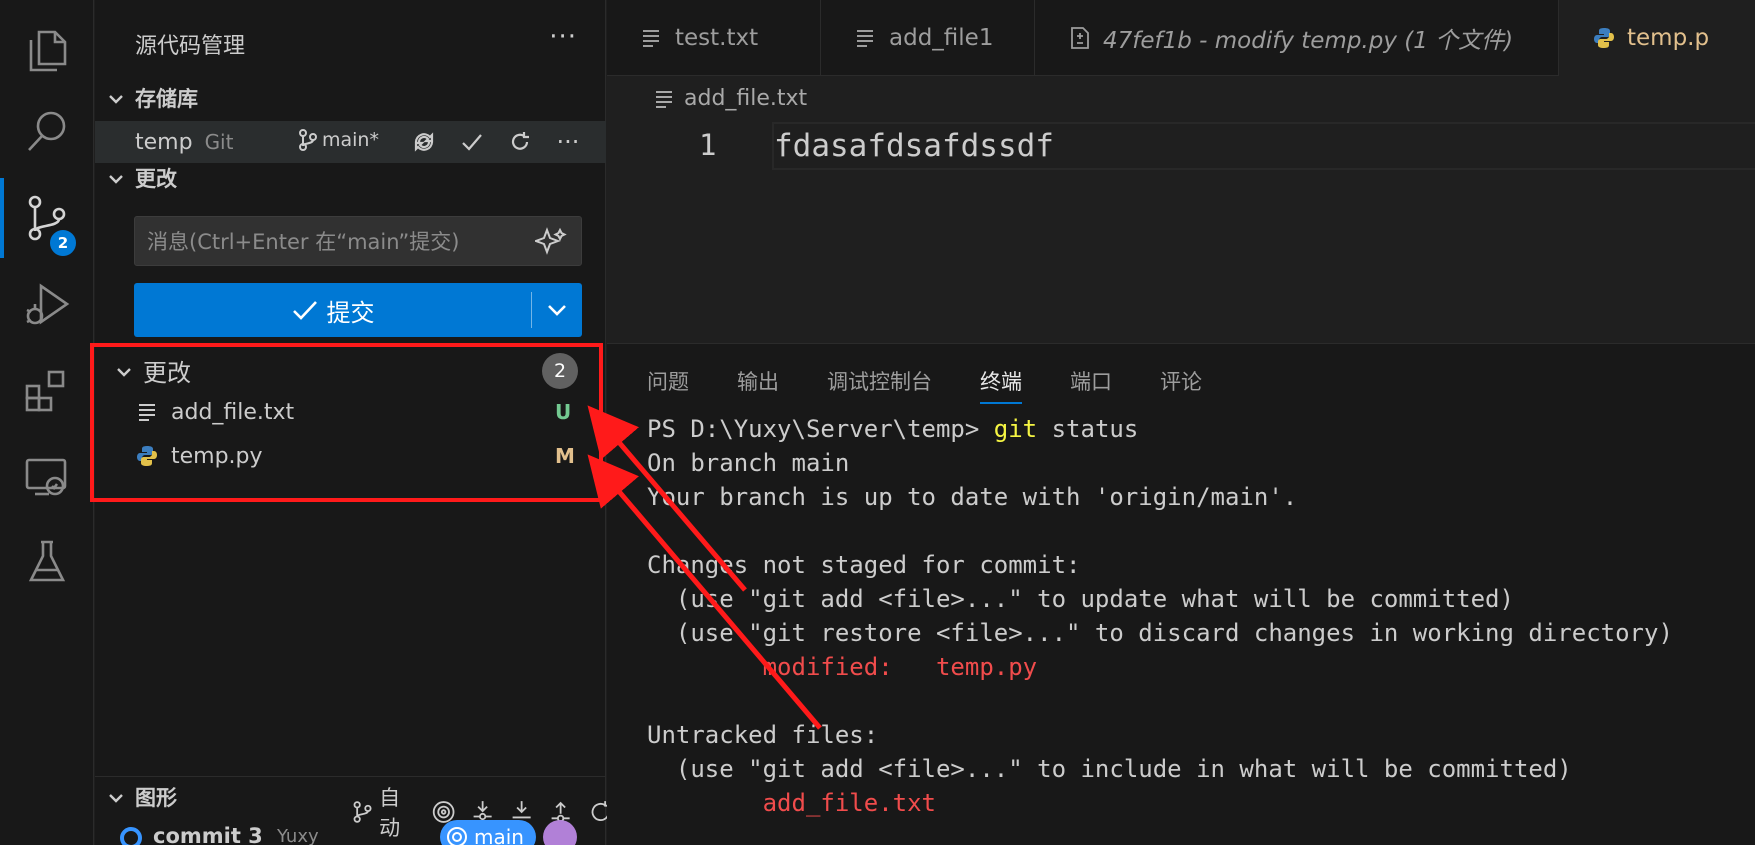 The height and width of the screenshot is (845, 1755). I want to click on activity-bar: 2, so click(47, 422).